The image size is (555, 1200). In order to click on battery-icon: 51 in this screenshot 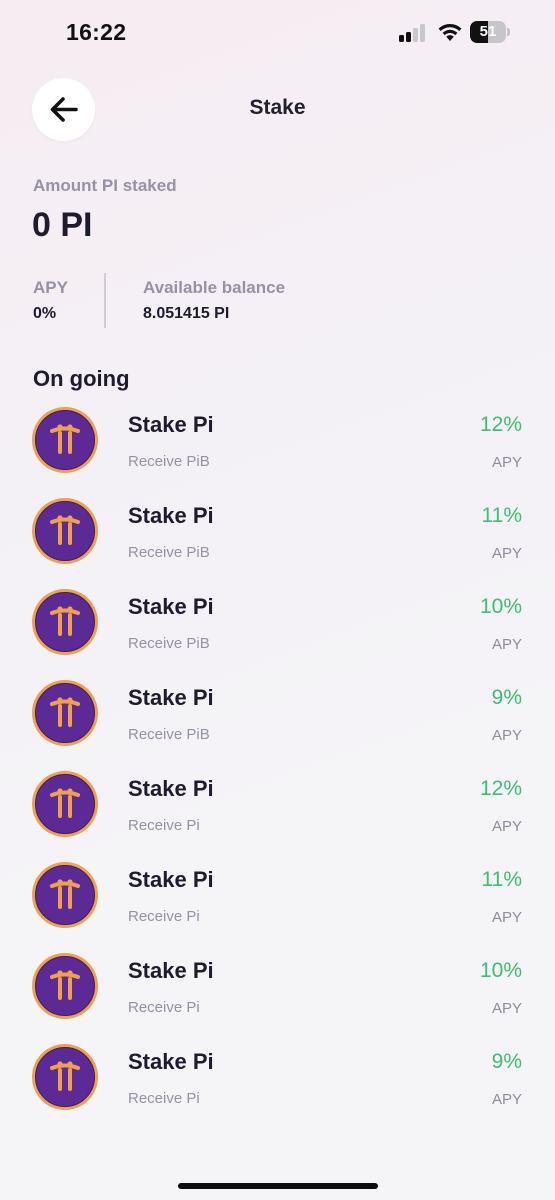, I will do `click(490, 32)`.